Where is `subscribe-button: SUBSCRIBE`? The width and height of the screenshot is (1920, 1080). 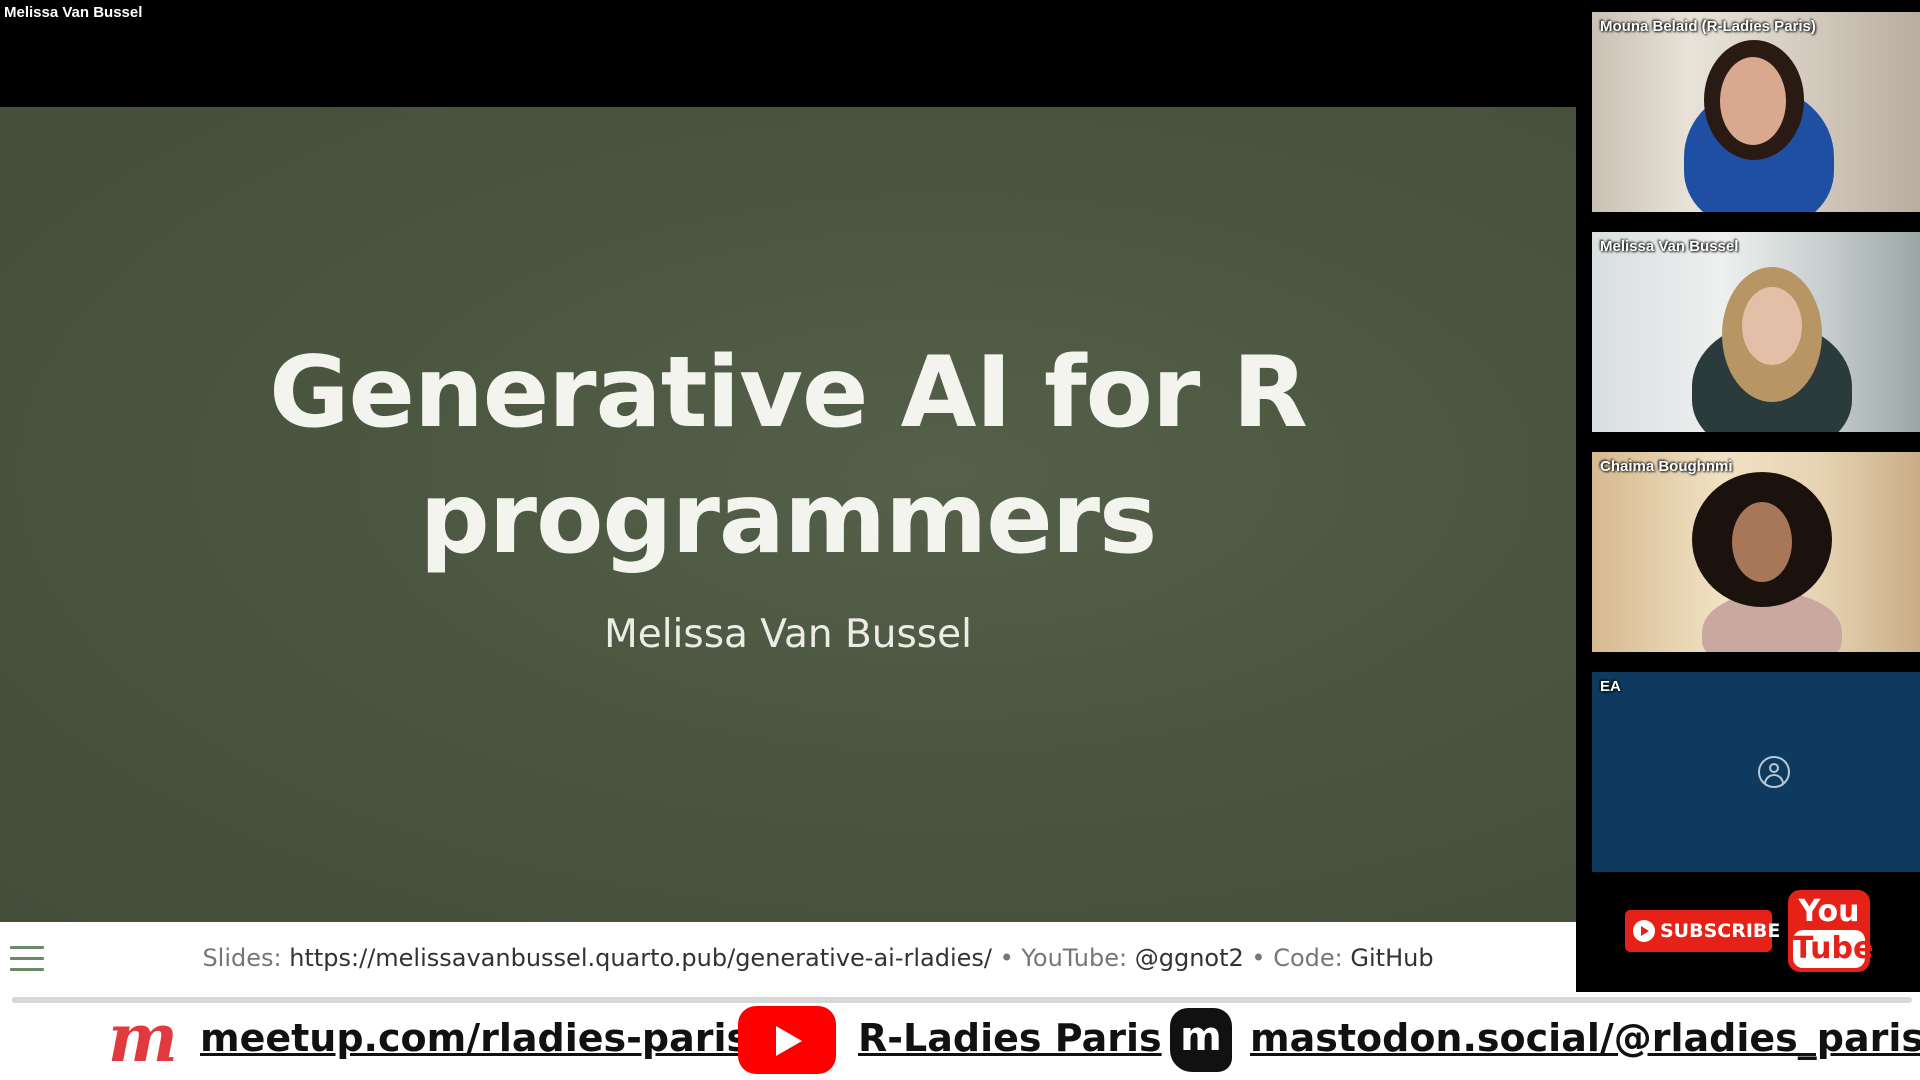 subscribe-button: SUBSCRIBE is located at coordinates (1702, 931).